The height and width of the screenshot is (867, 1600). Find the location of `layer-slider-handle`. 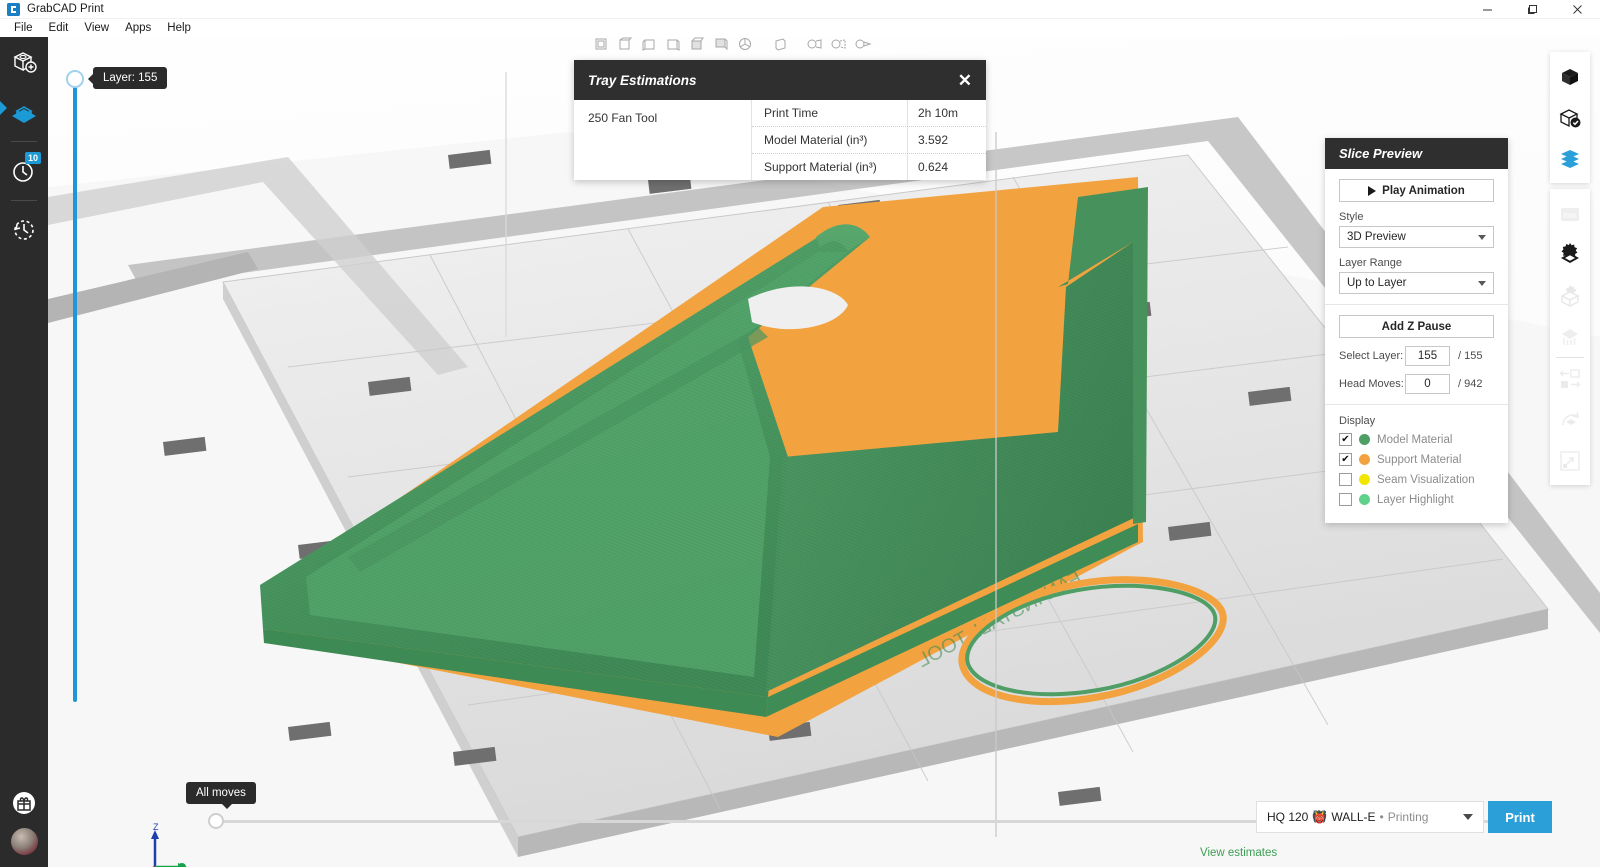

layer-slider-handle is located at coordinates (75, 79).